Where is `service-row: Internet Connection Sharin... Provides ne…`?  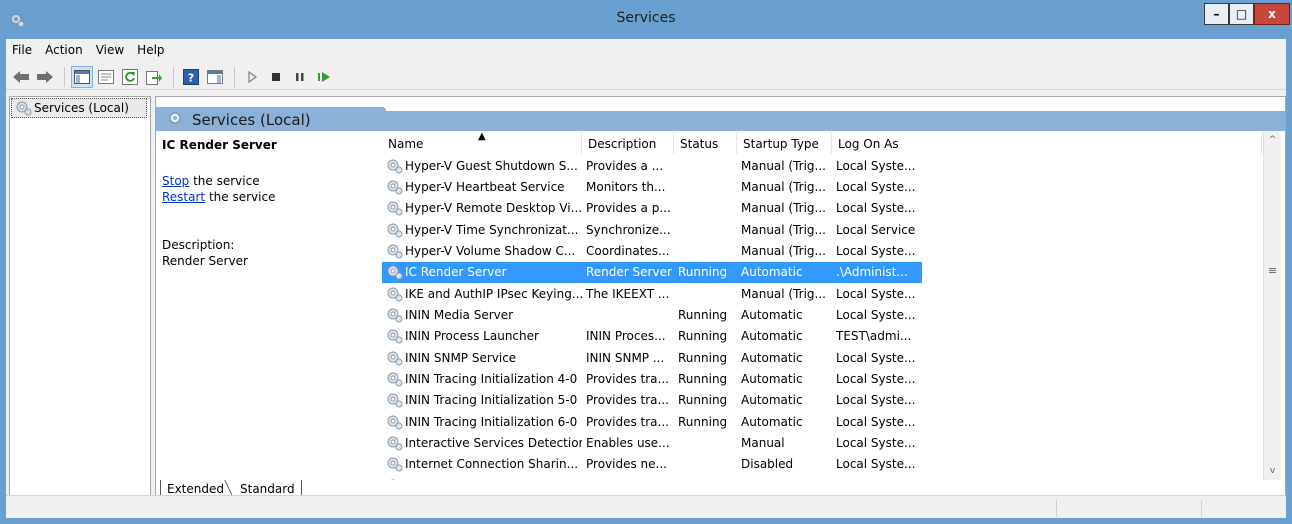 service-row: Internet Connection Sharin... Provides ne… is located at coordinates (822, 464).